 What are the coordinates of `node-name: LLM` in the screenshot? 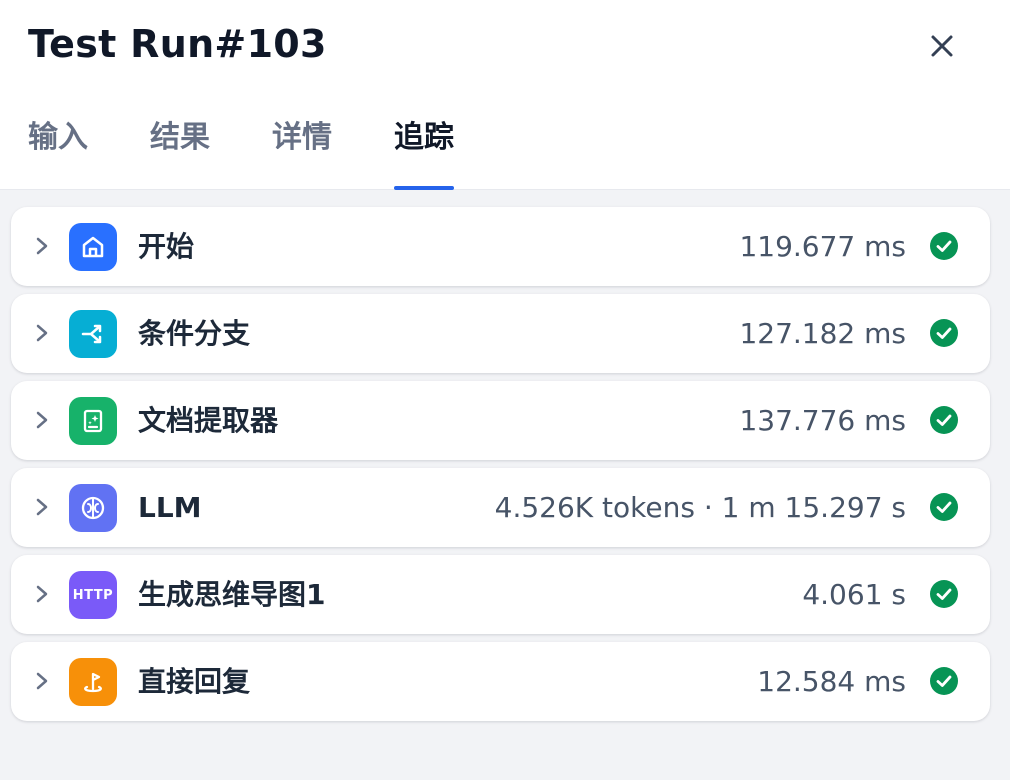 It's located at (170, 507).